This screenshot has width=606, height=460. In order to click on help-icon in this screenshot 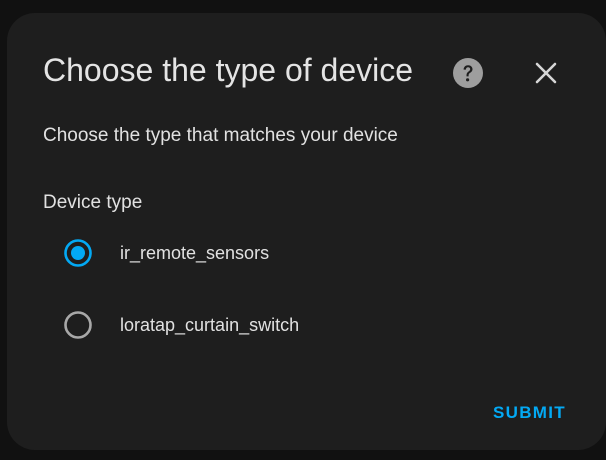, I will do `click(468, 73)`.